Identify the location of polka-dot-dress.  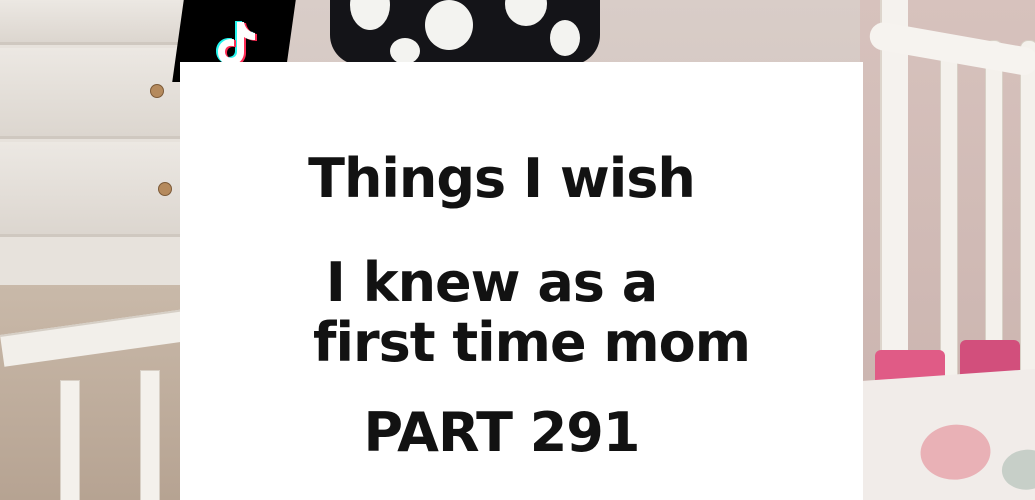
(465, 32).